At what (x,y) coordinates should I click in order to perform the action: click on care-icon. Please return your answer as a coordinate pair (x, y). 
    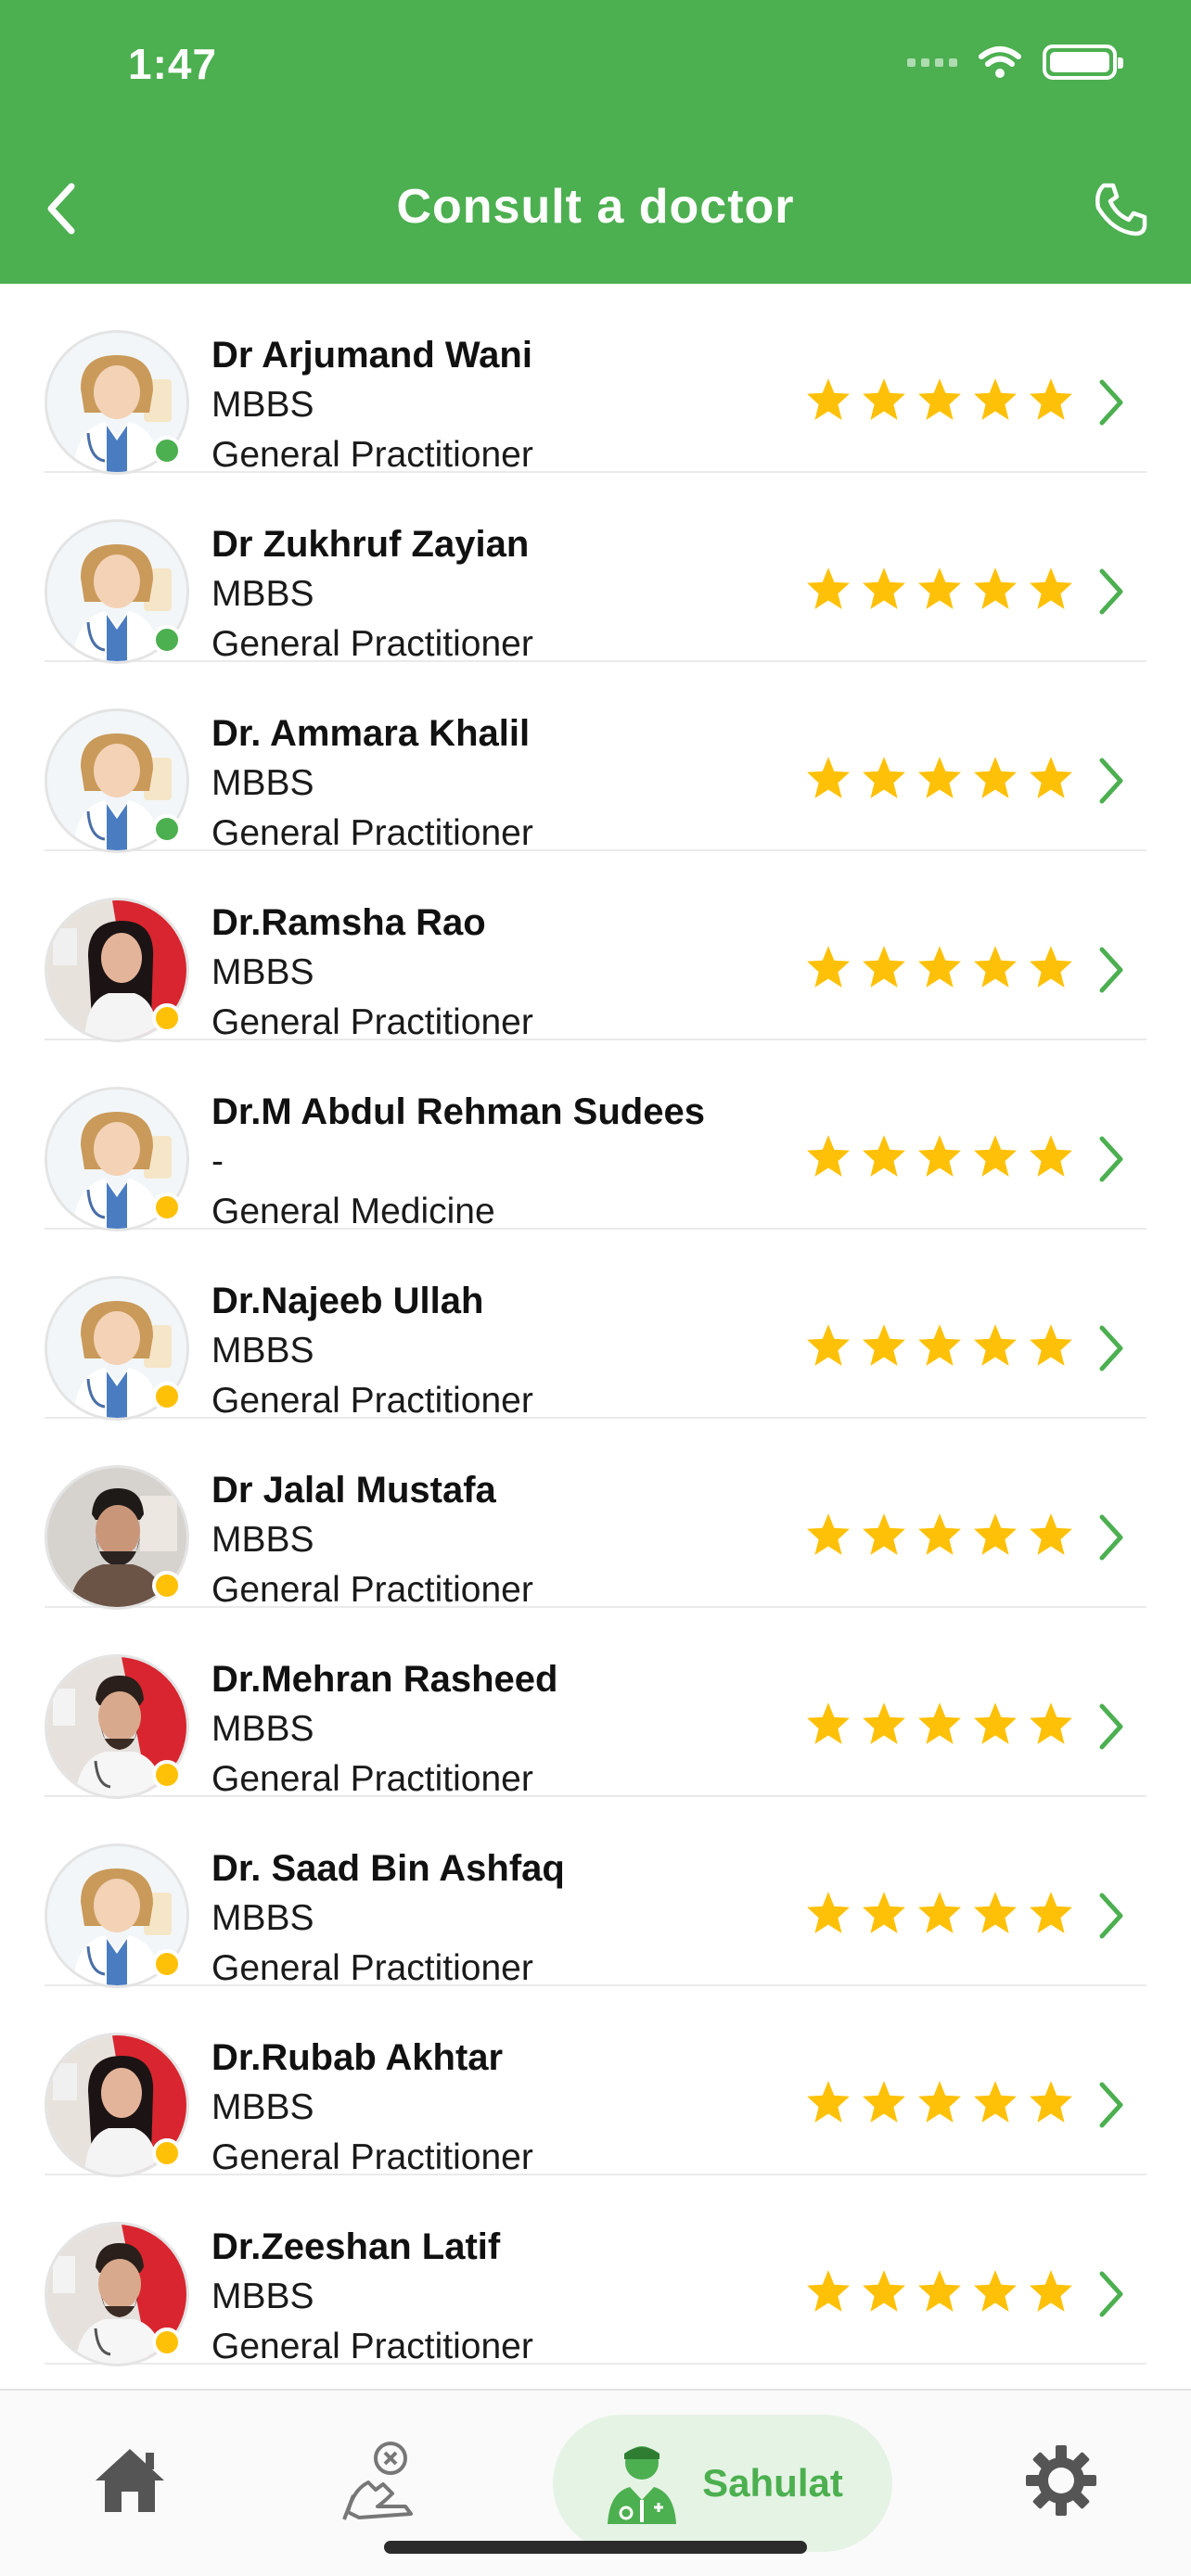
    Looking at the image, I should click on (377, 2481).